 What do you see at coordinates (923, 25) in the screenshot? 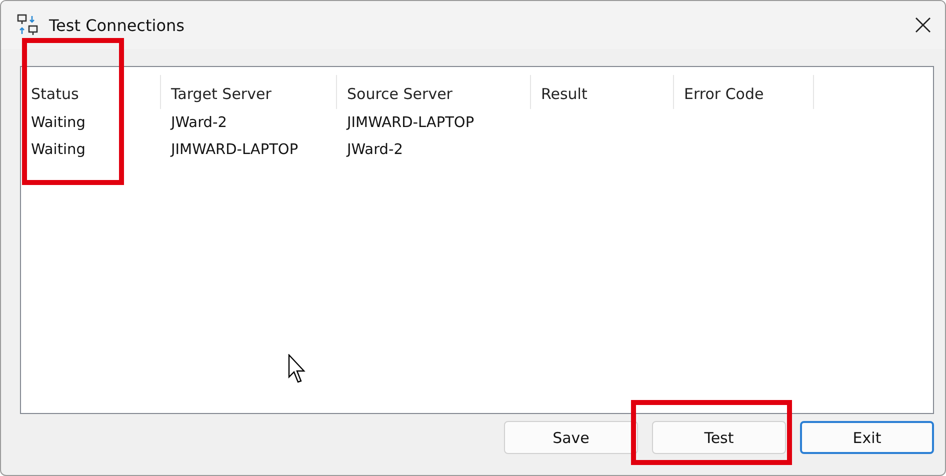
I see `close-icon` at bounding box center [923, 25].